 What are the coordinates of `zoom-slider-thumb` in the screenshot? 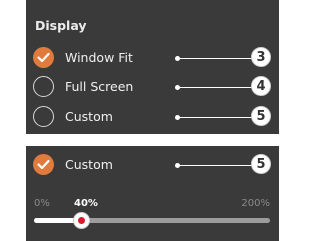 It's located at (81, 220).